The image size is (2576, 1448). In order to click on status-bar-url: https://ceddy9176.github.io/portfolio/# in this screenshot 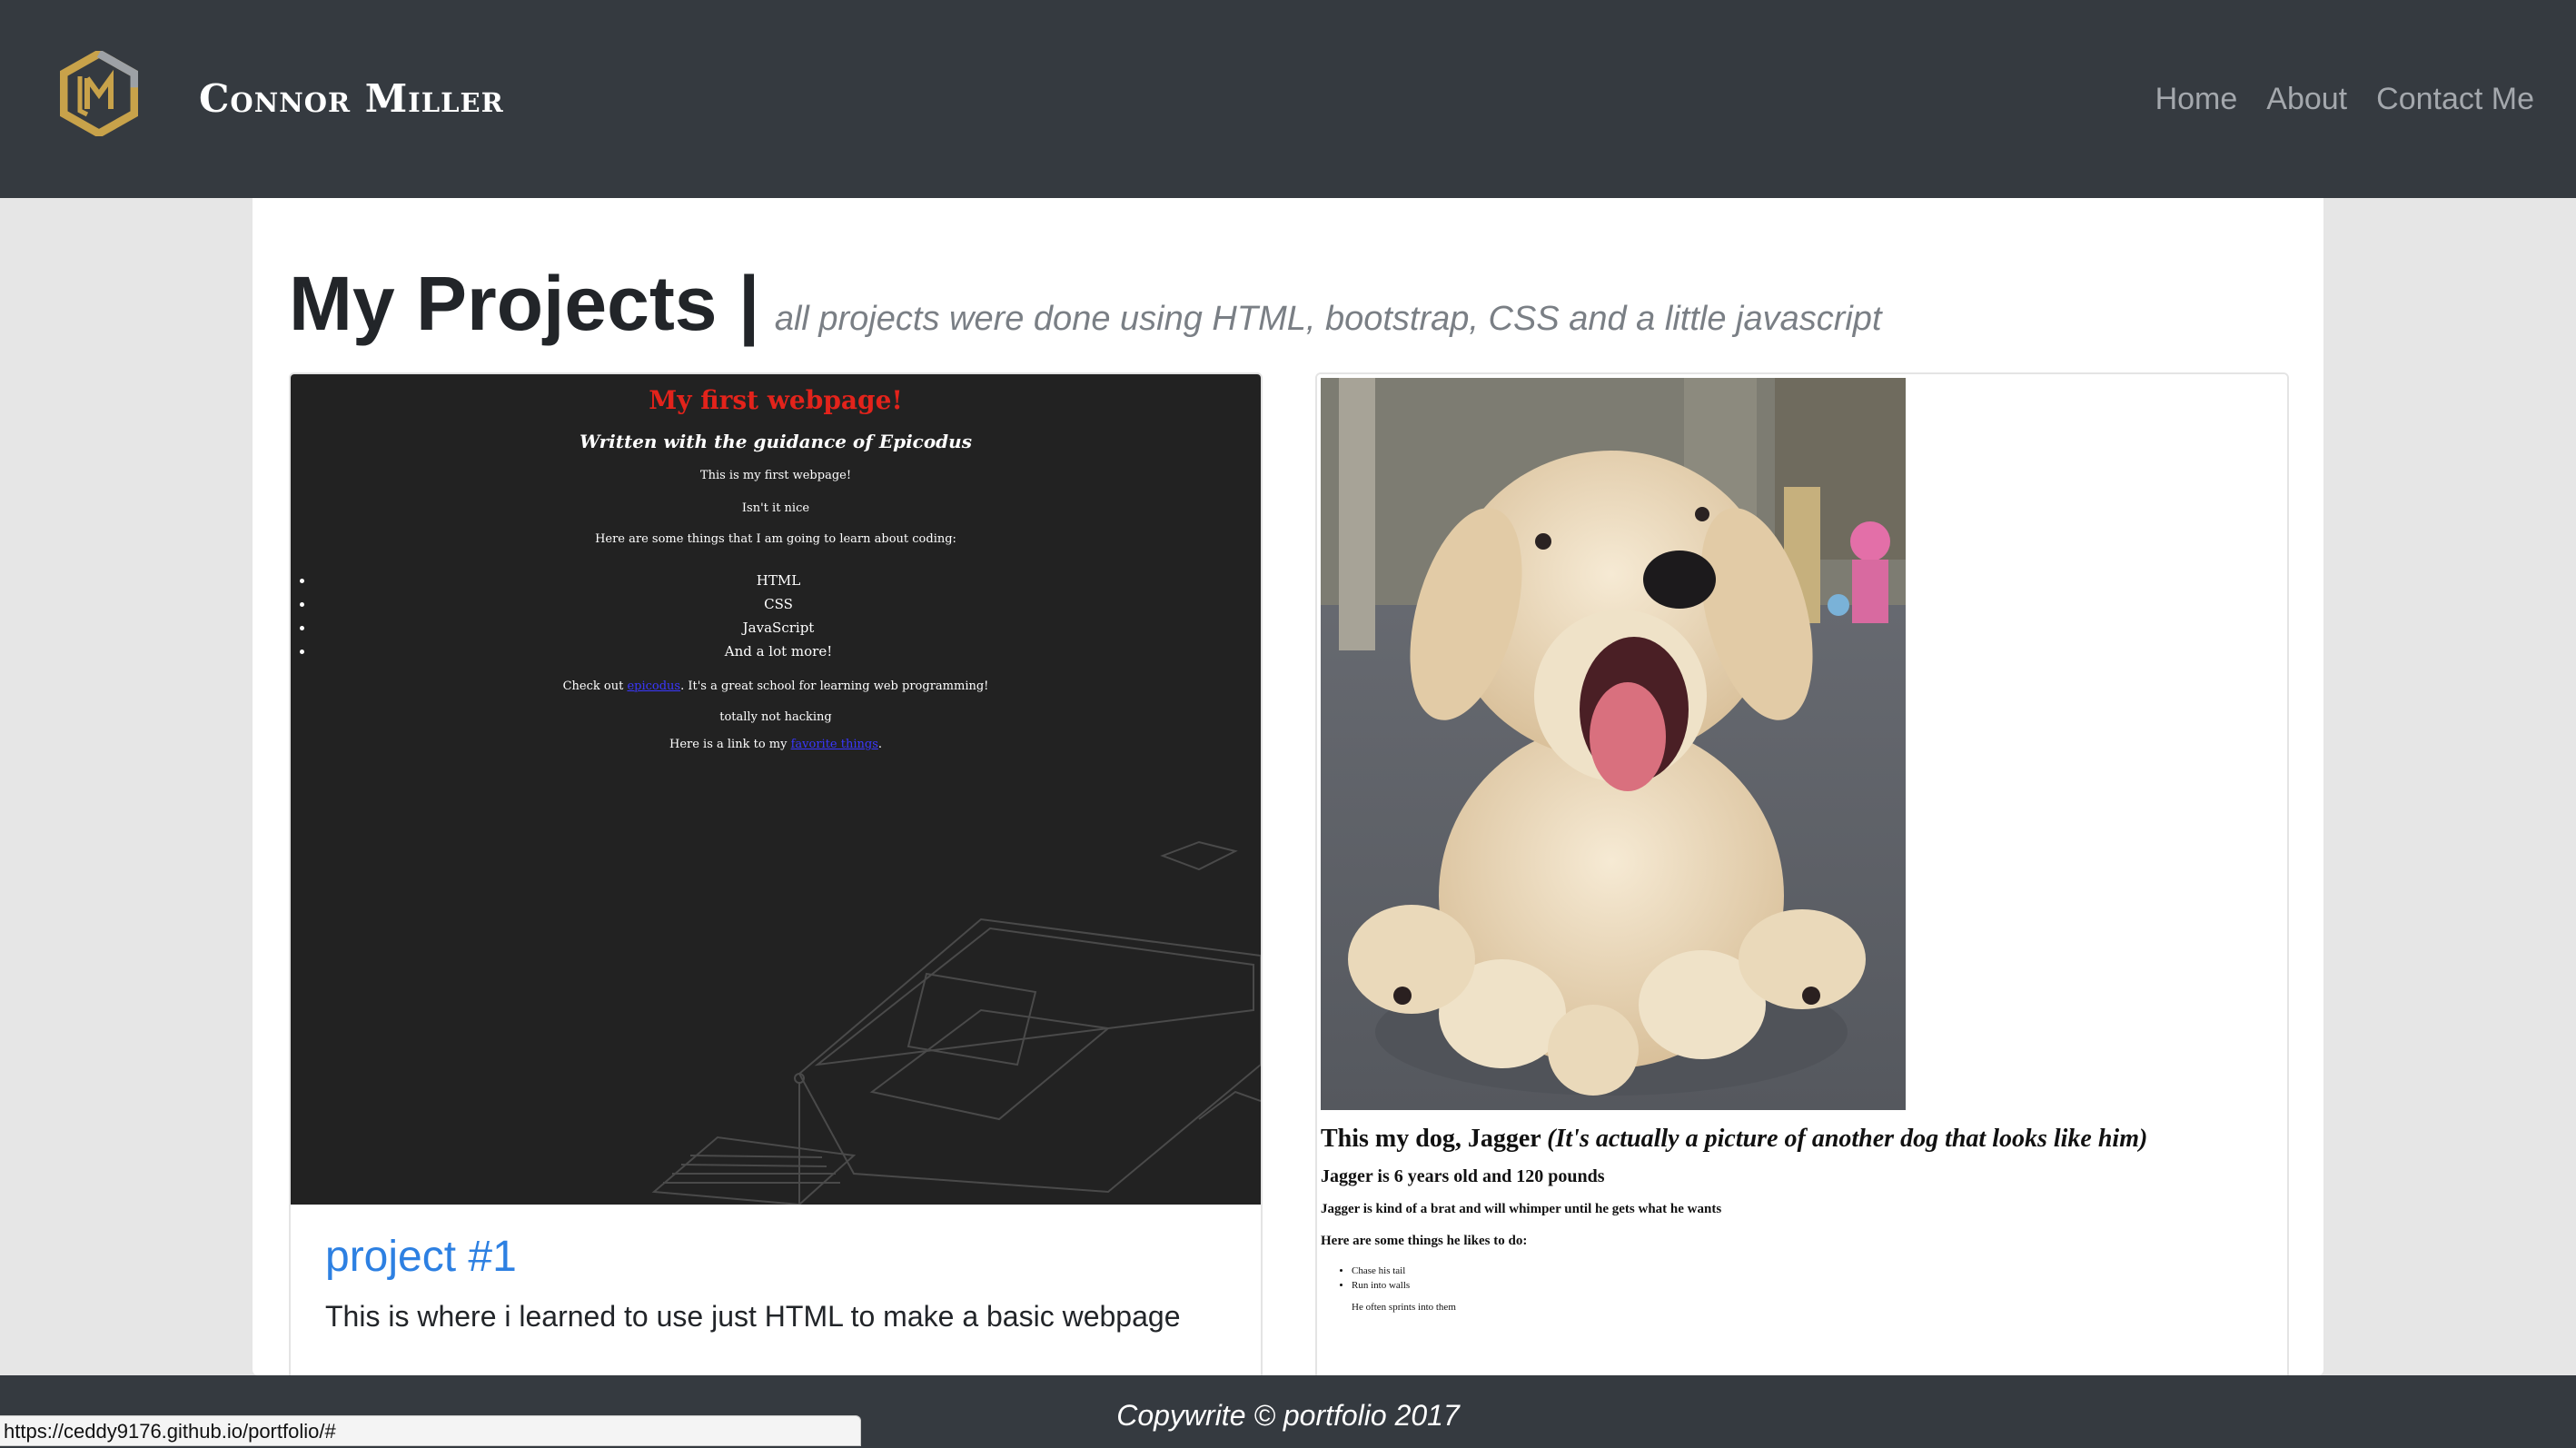, I will do `click(430, 1431)`.